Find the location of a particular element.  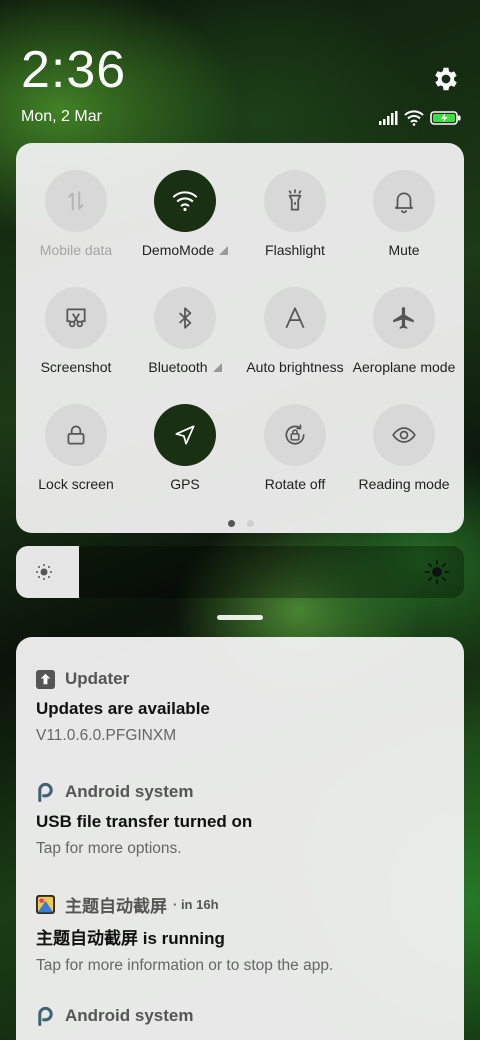

notification-app-name: 主题自动截屏 is located at coordinates (116, 906).